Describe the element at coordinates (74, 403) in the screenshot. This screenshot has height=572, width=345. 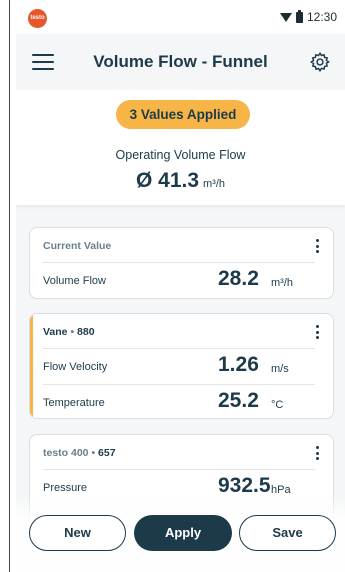
I see `measurement-label: Temperature` at that location.